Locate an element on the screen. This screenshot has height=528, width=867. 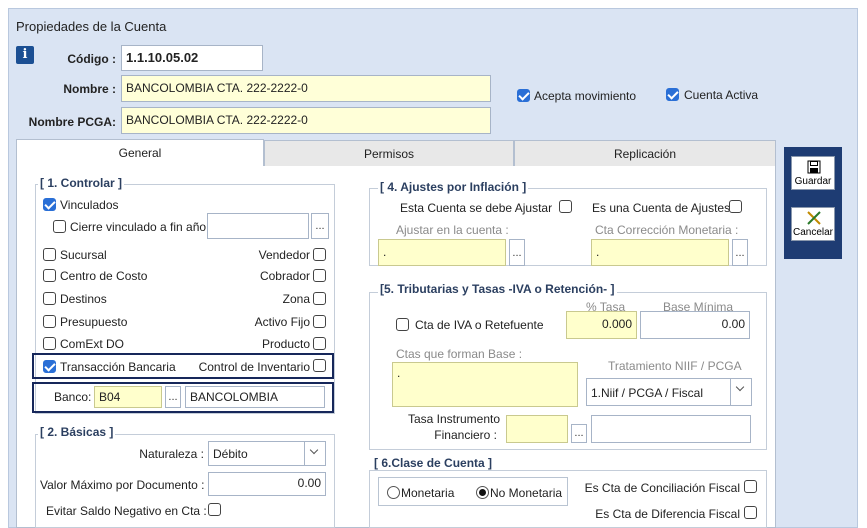
tratamiento-dropdown-icon is located at coordinates (740, 392).